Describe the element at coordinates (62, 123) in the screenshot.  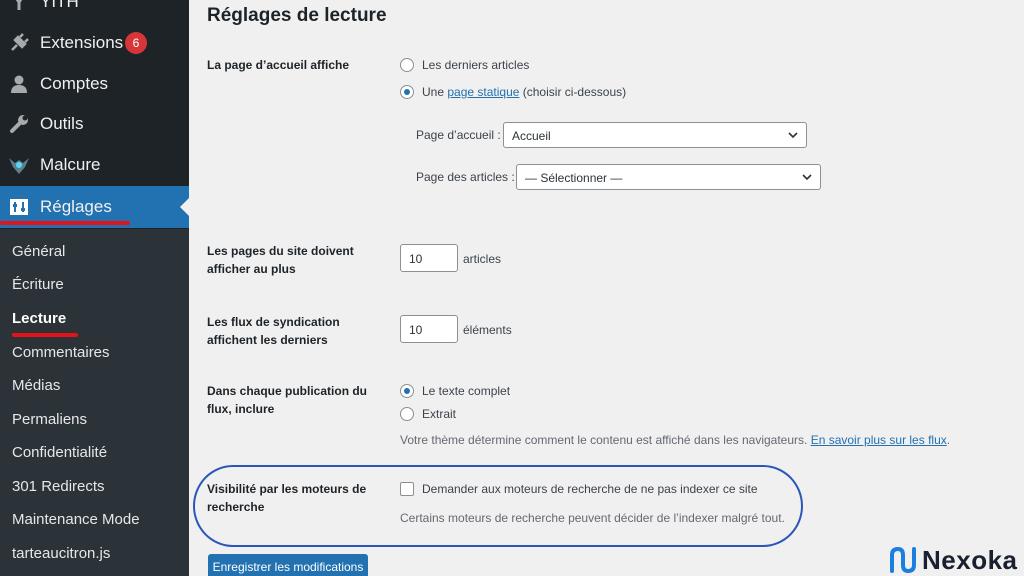
I see `menu-label: Outils` at that location.